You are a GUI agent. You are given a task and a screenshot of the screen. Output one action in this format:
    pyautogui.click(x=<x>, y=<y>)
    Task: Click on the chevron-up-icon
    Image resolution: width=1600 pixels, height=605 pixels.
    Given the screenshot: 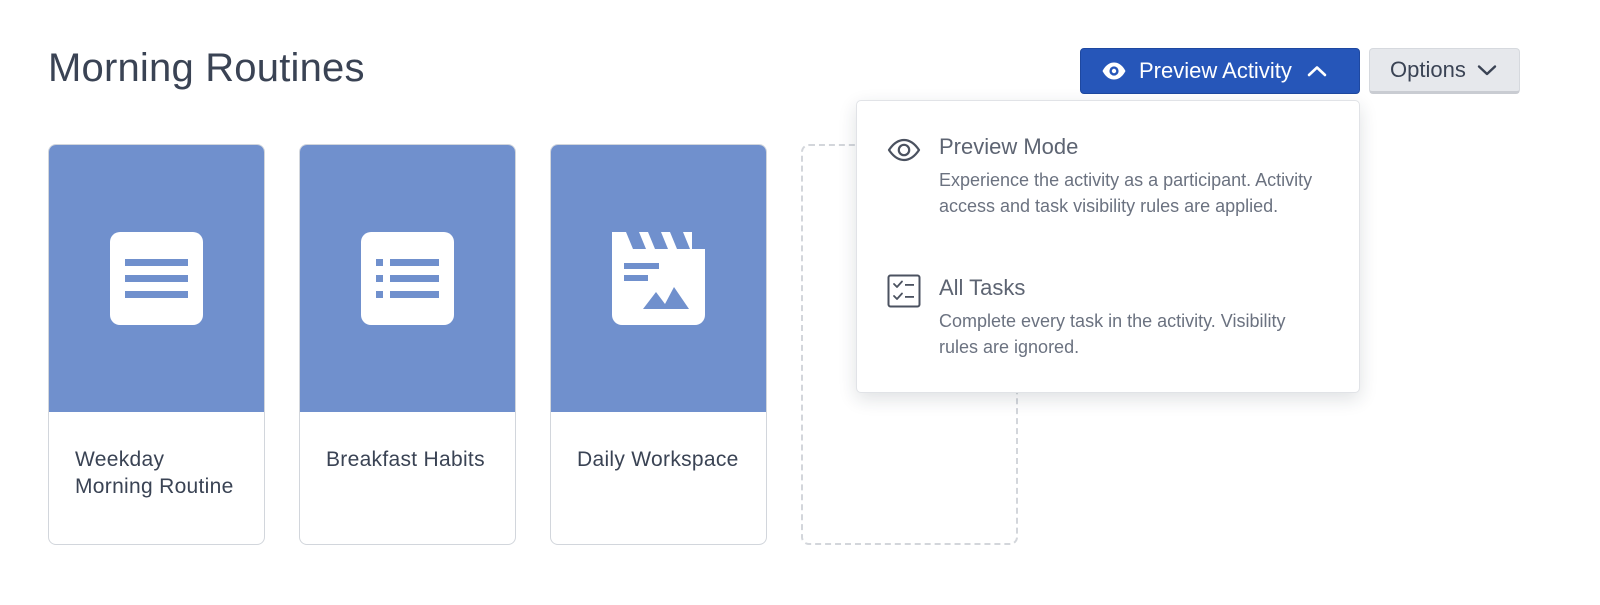 What is the action you would take?
    pyautogui.click(x=1317, y=71)
    